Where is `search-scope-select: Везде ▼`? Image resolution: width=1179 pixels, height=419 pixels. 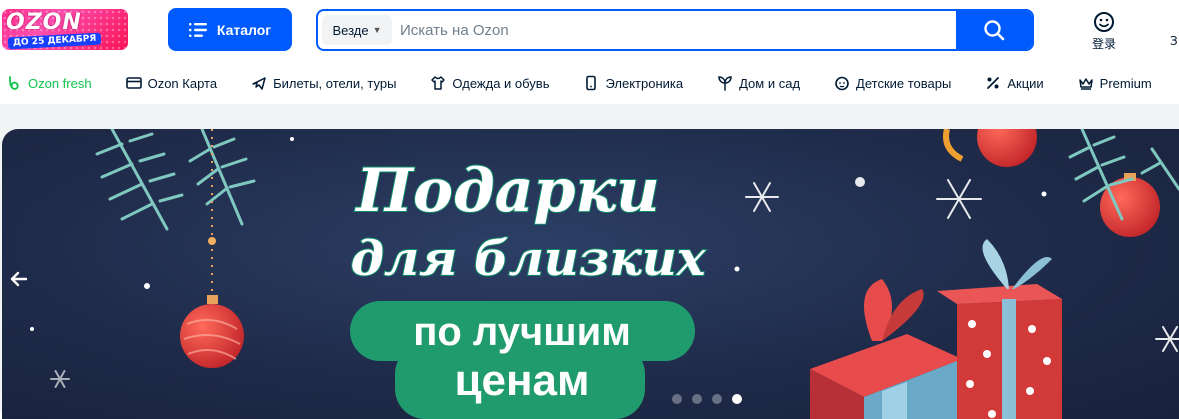
search-scope-select: Везде ▼ is located at coordinates (357, 30).